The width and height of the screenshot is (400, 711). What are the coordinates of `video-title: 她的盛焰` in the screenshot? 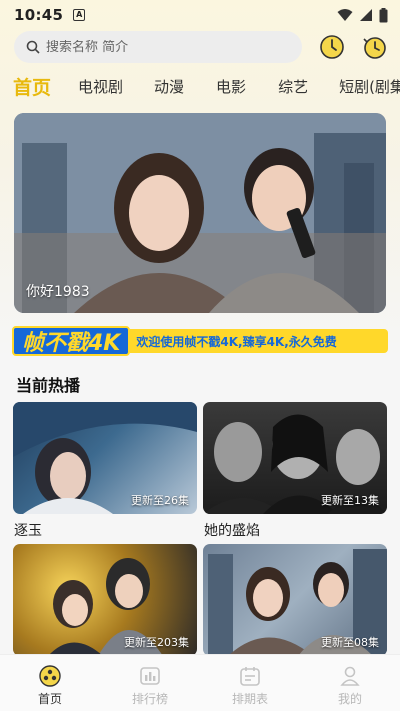 It's located at (232, 531).